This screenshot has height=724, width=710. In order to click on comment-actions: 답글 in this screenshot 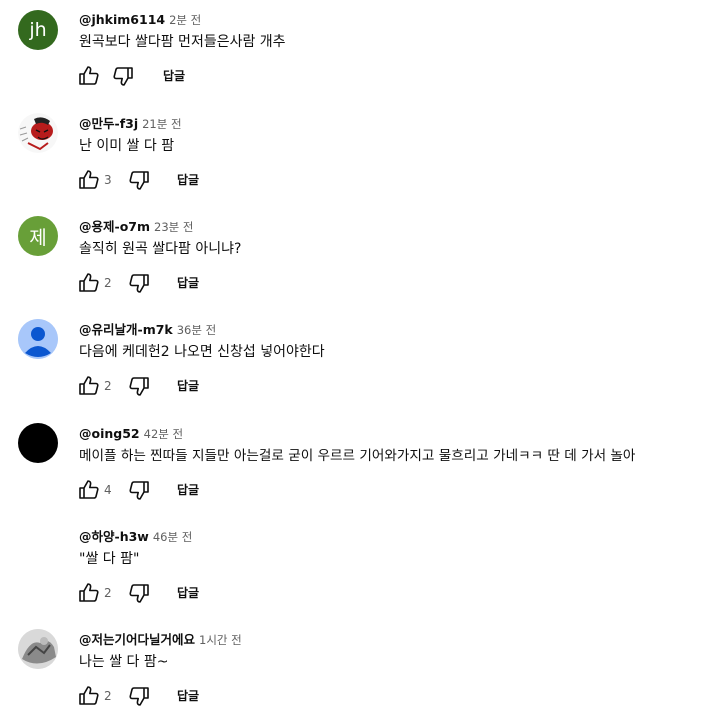, I will do `click(177, 76)`.